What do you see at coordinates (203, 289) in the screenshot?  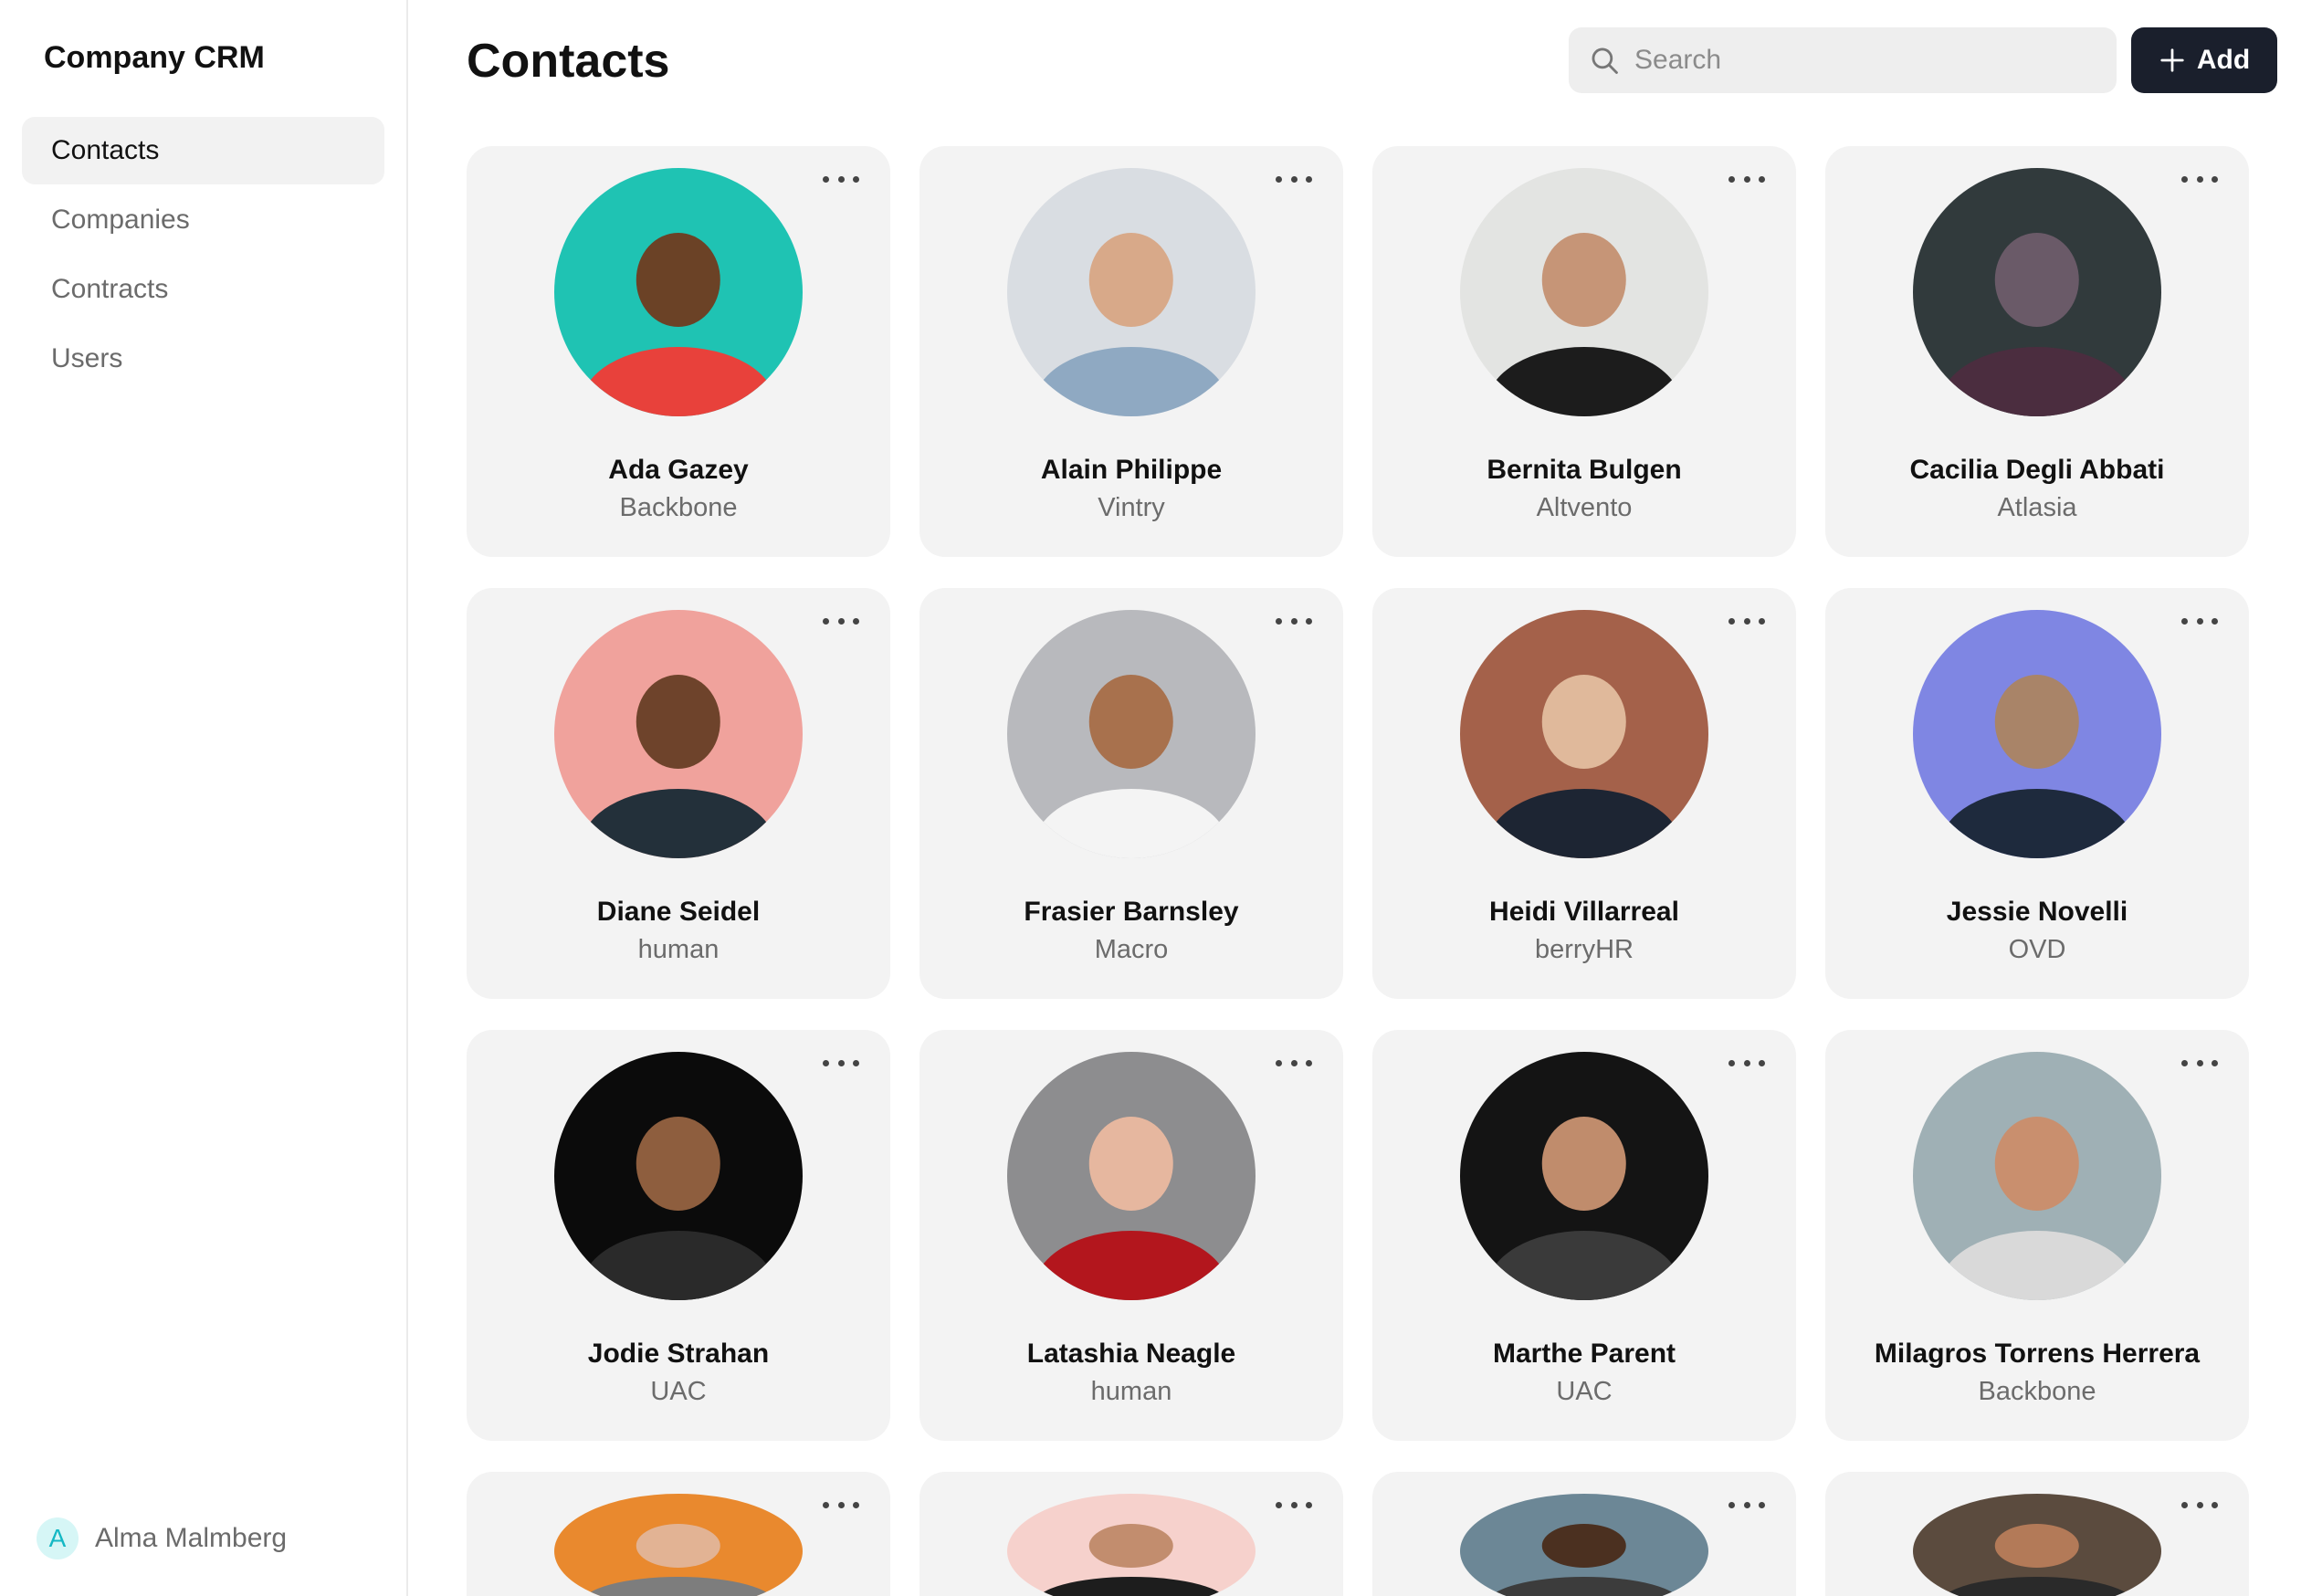 I see `sidebar-item-contracts: Contracts` at bounding box center [203, 289].